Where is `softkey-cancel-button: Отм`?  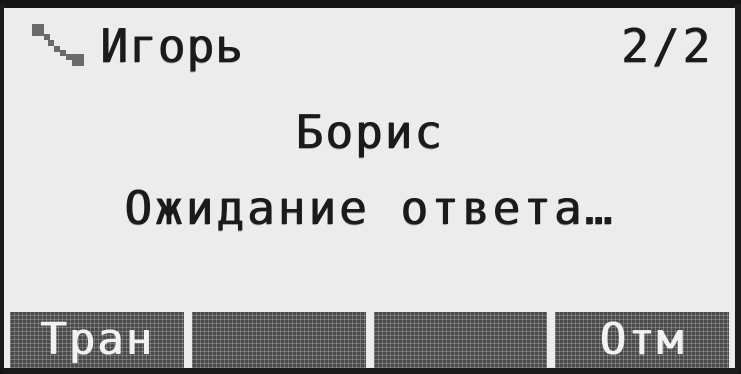
softkey-cancel-button: Отм is located at coordinates (642, 340).